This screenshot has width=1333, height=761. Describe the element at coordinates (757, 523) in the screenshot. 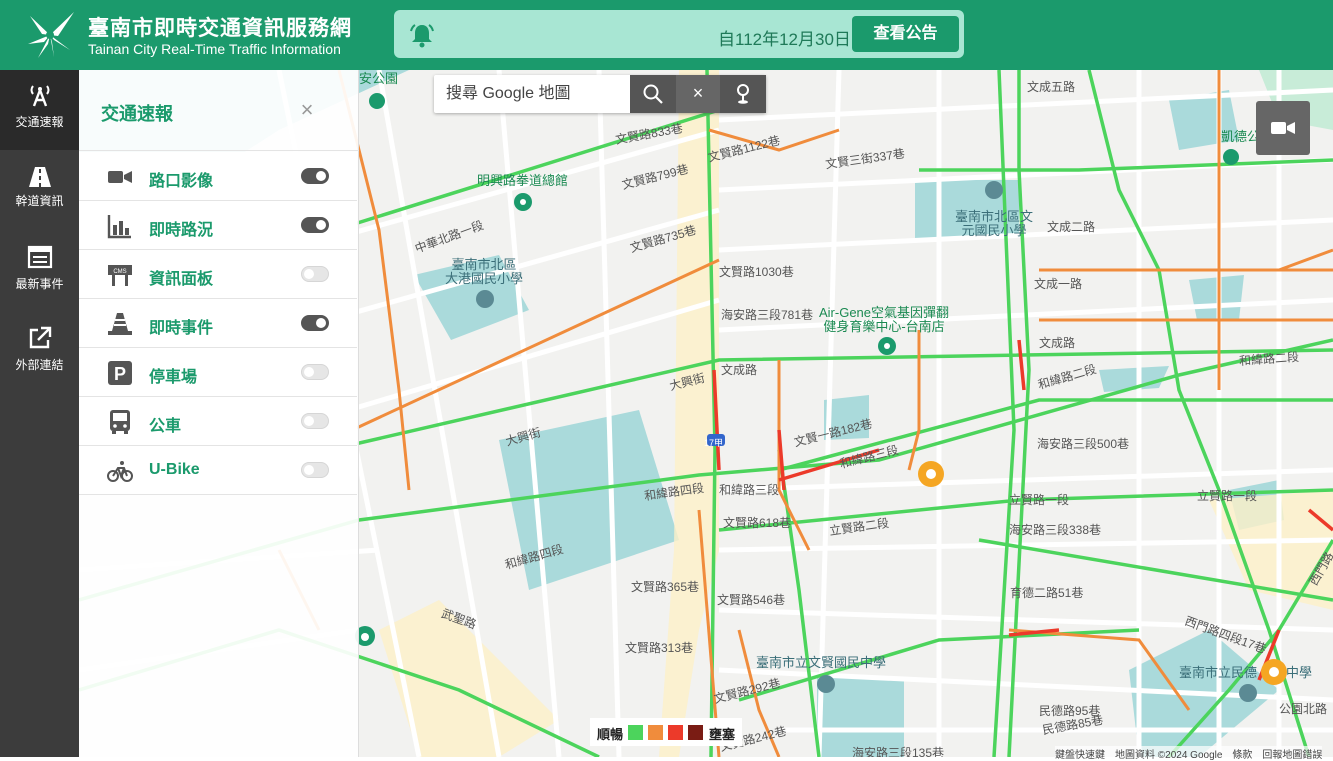

I see `road-label: 文賢路618巷` at that location.